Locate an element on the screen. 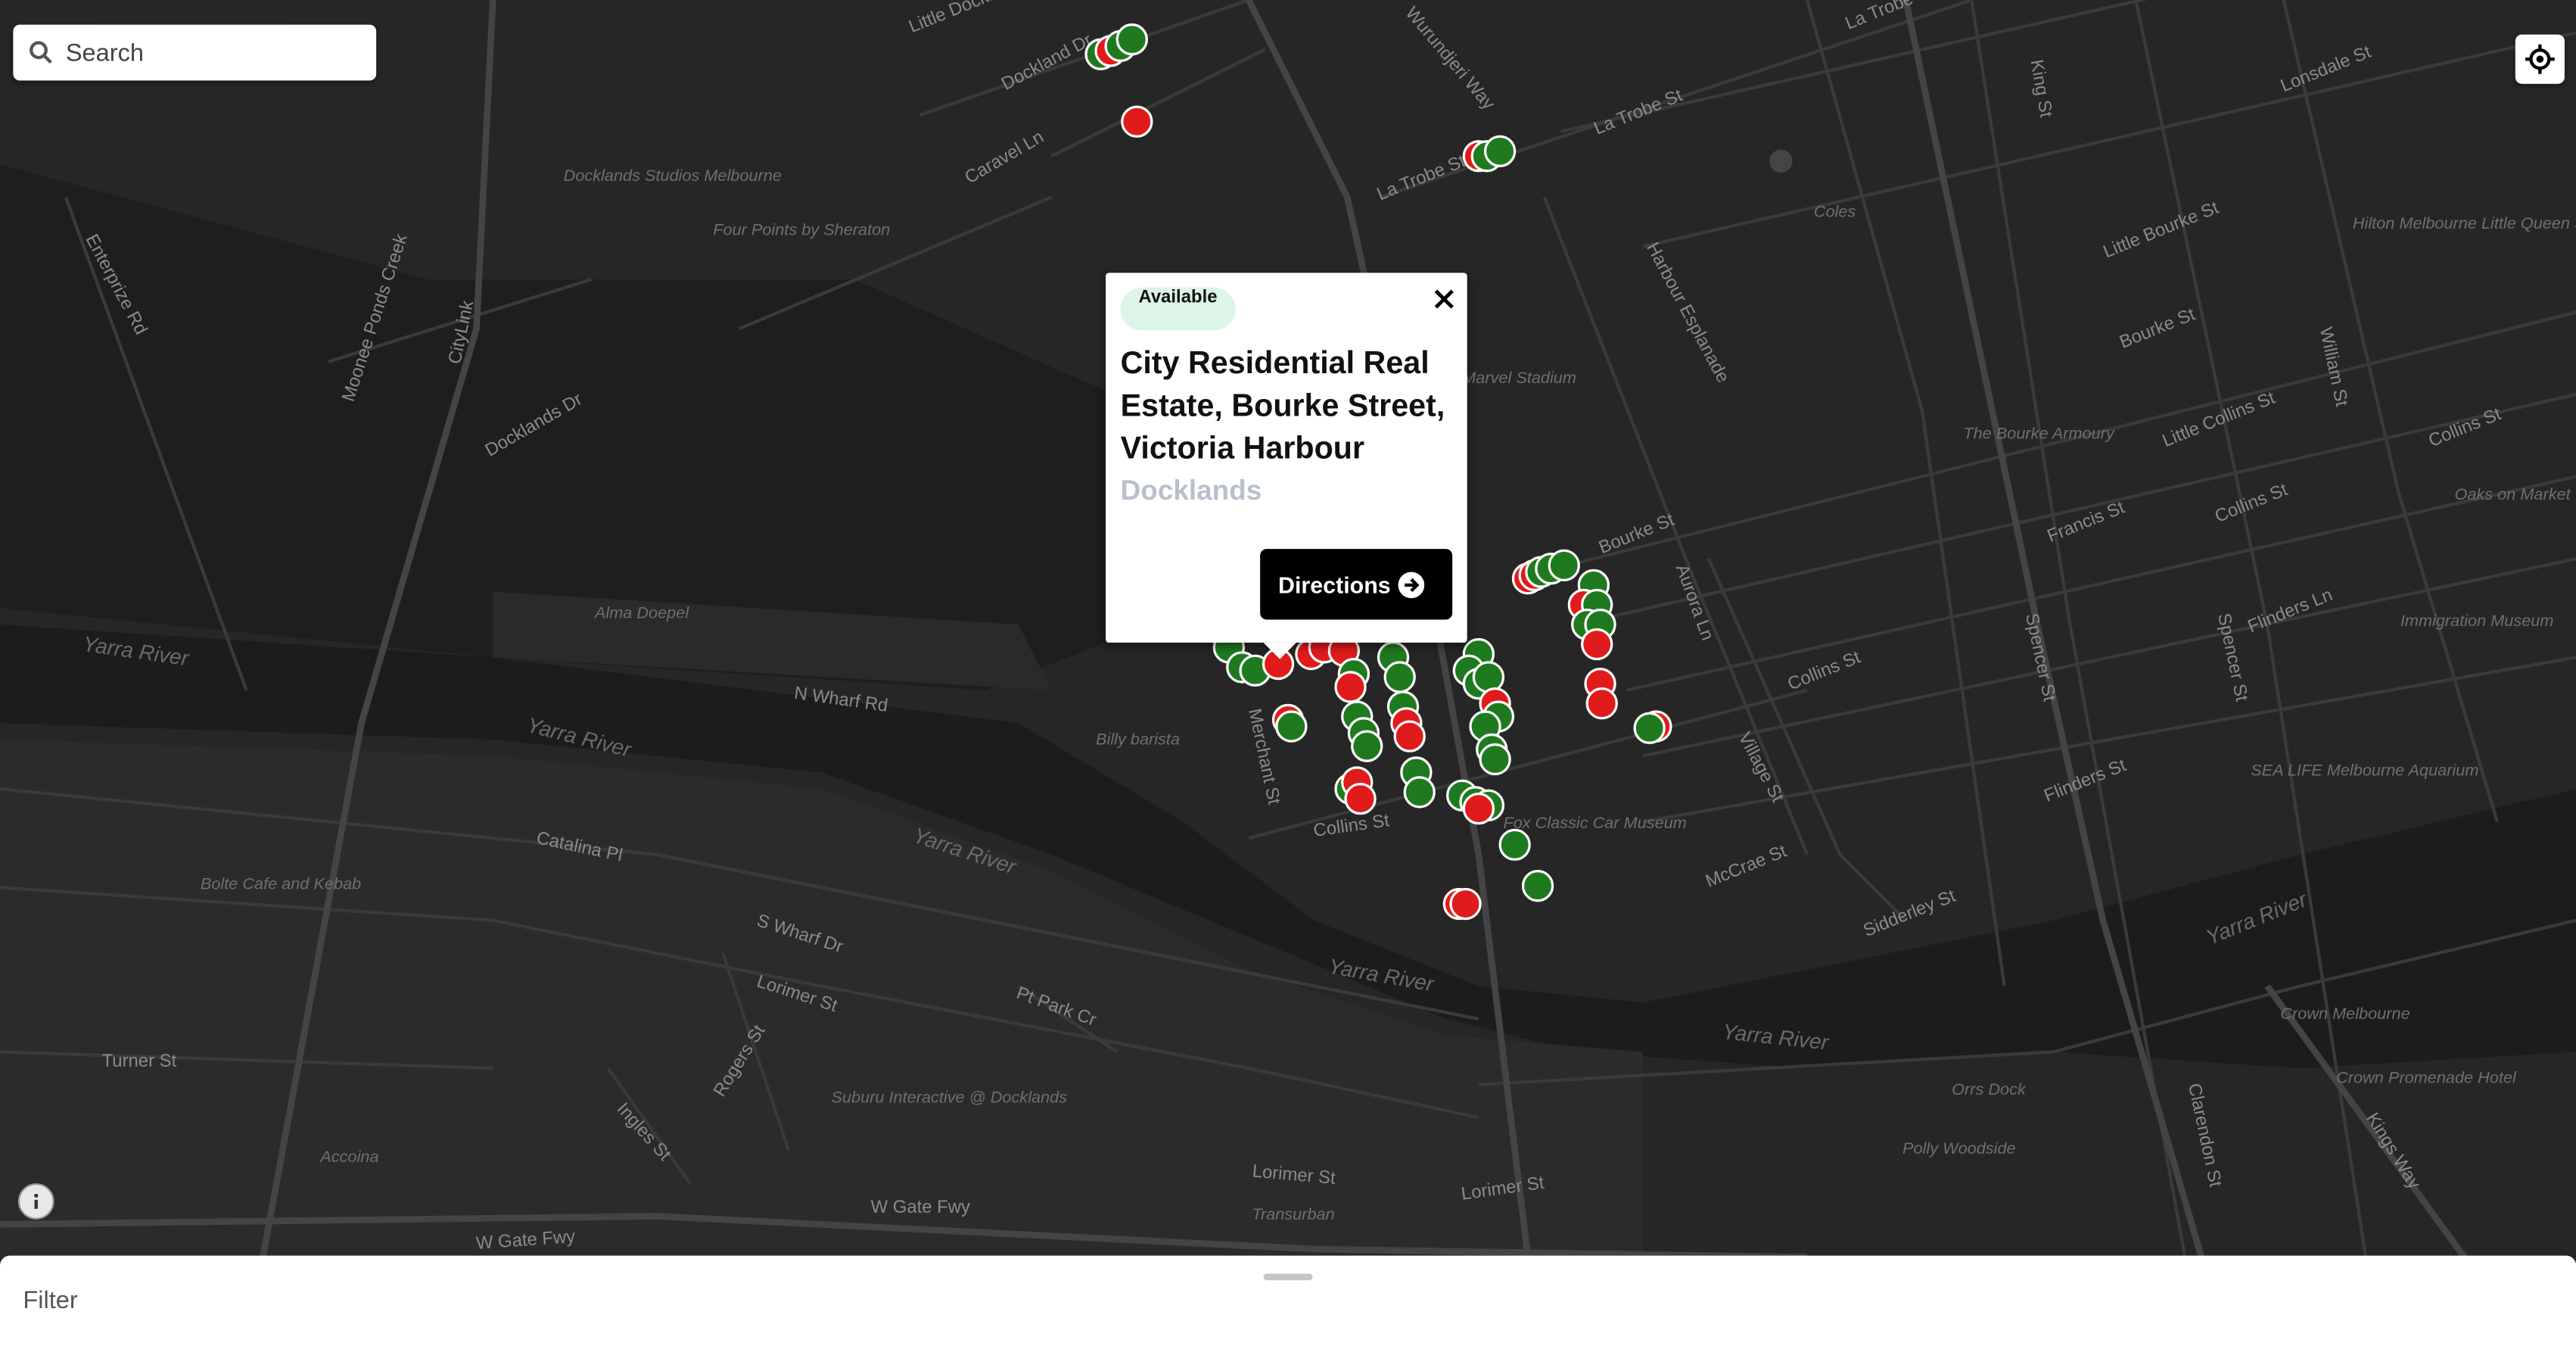 The height and width of the screenshot is (1346, 2576). info-icon is located at coordinates (36, 1201).